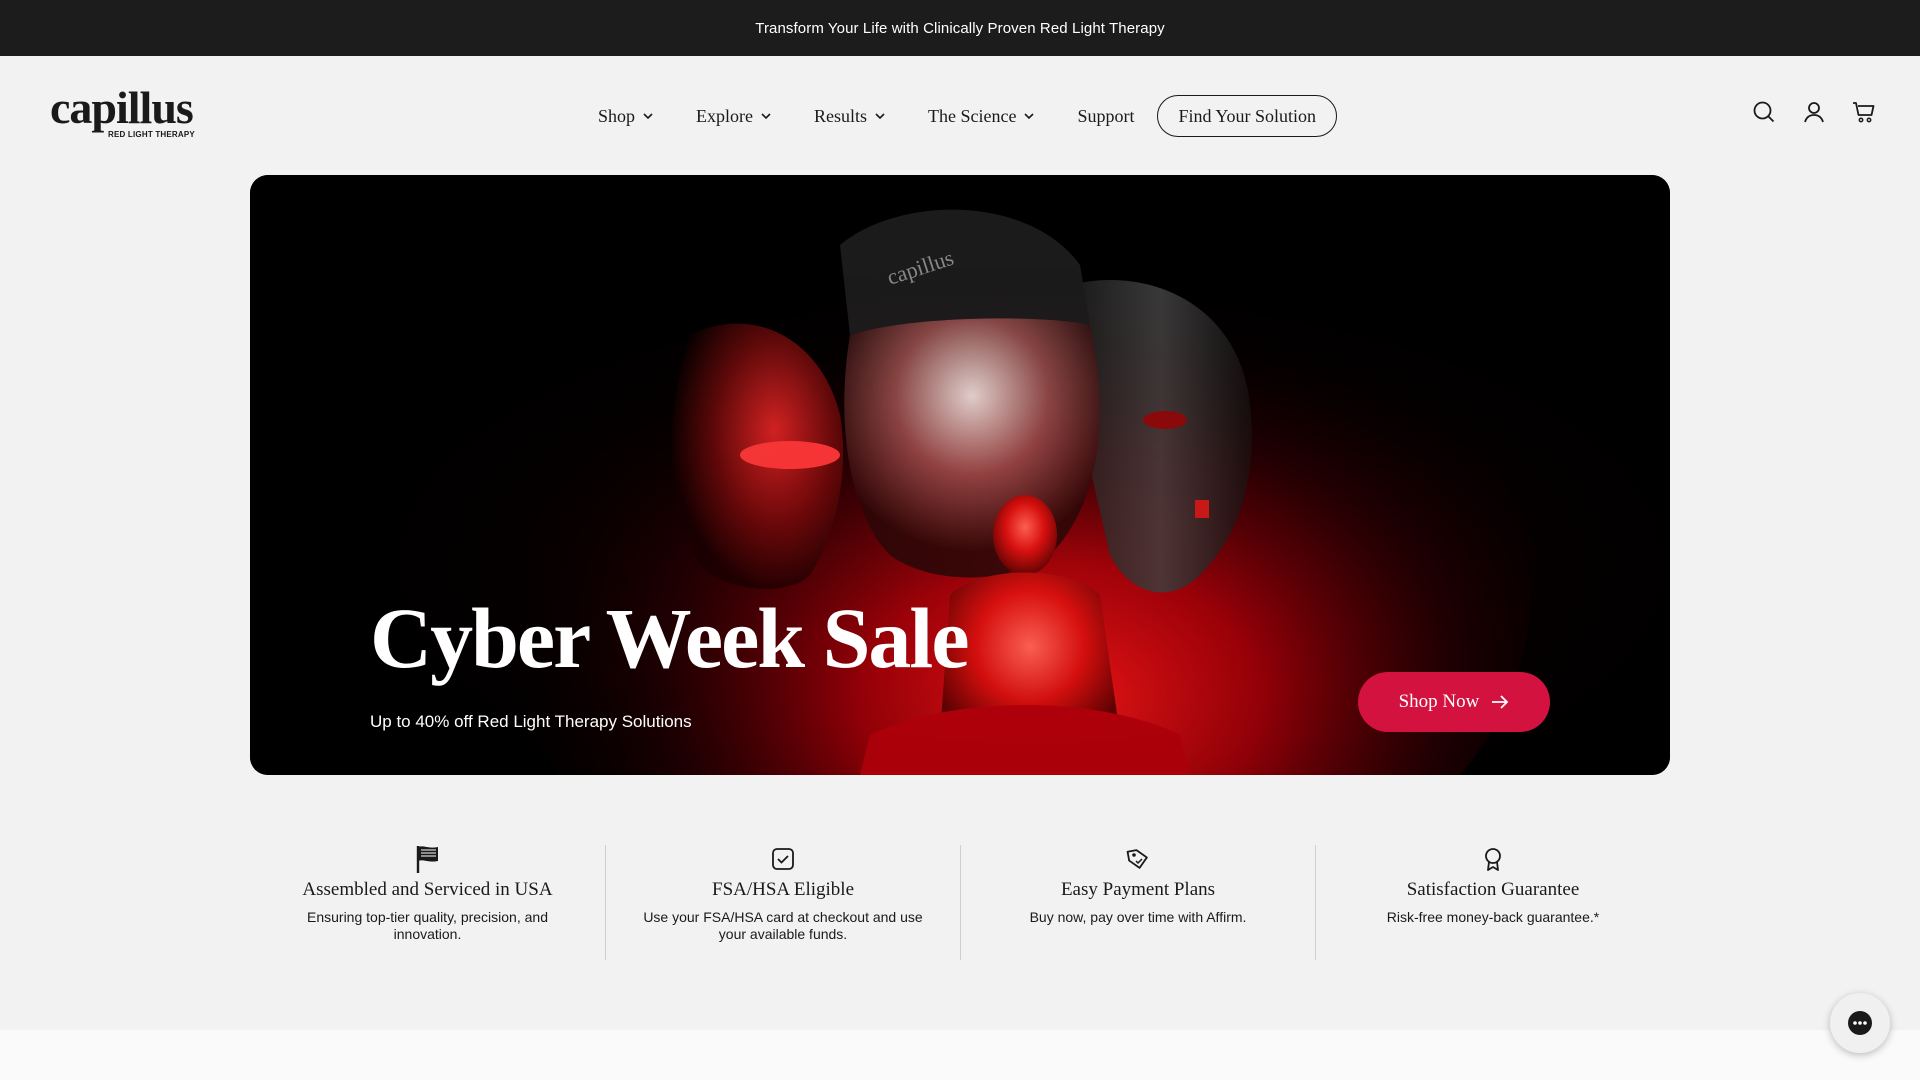 This screenshot has height=1080, width=1920. I want to click on logo-wordmark: capillus, so click(122, 107).